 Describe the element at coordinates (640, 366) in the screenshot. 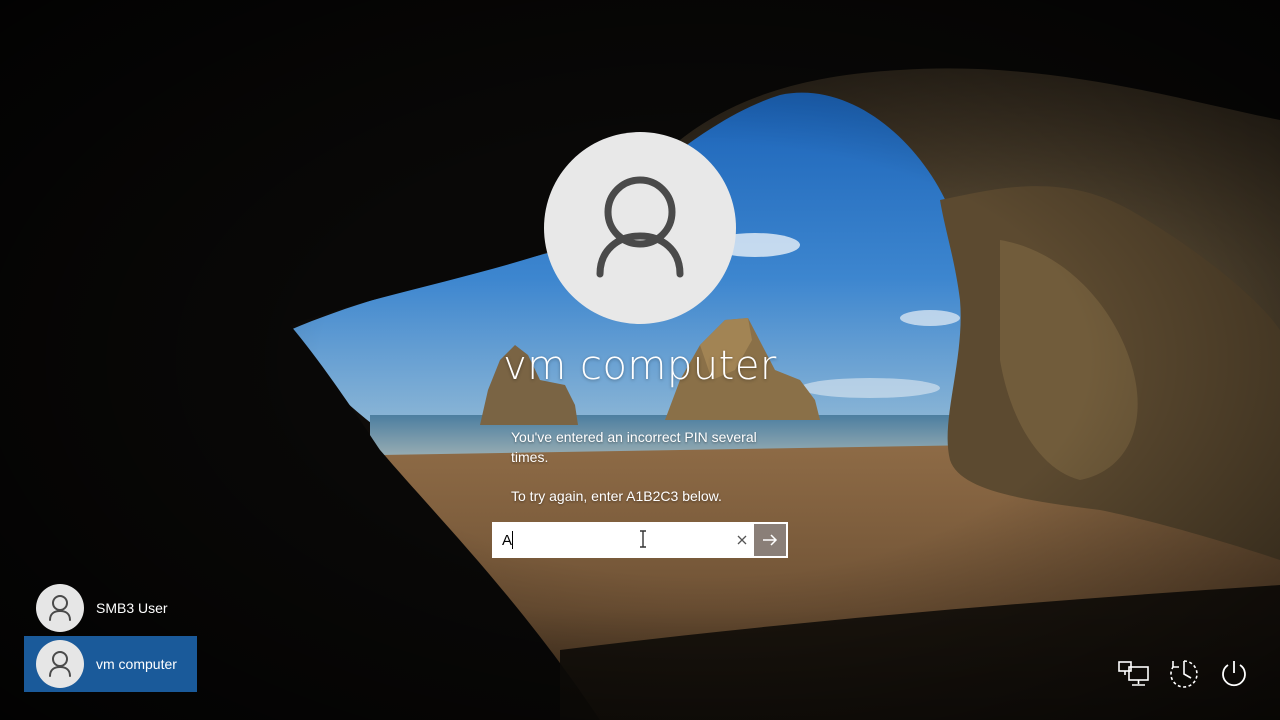

I see `username-title: vm computer` at that location.